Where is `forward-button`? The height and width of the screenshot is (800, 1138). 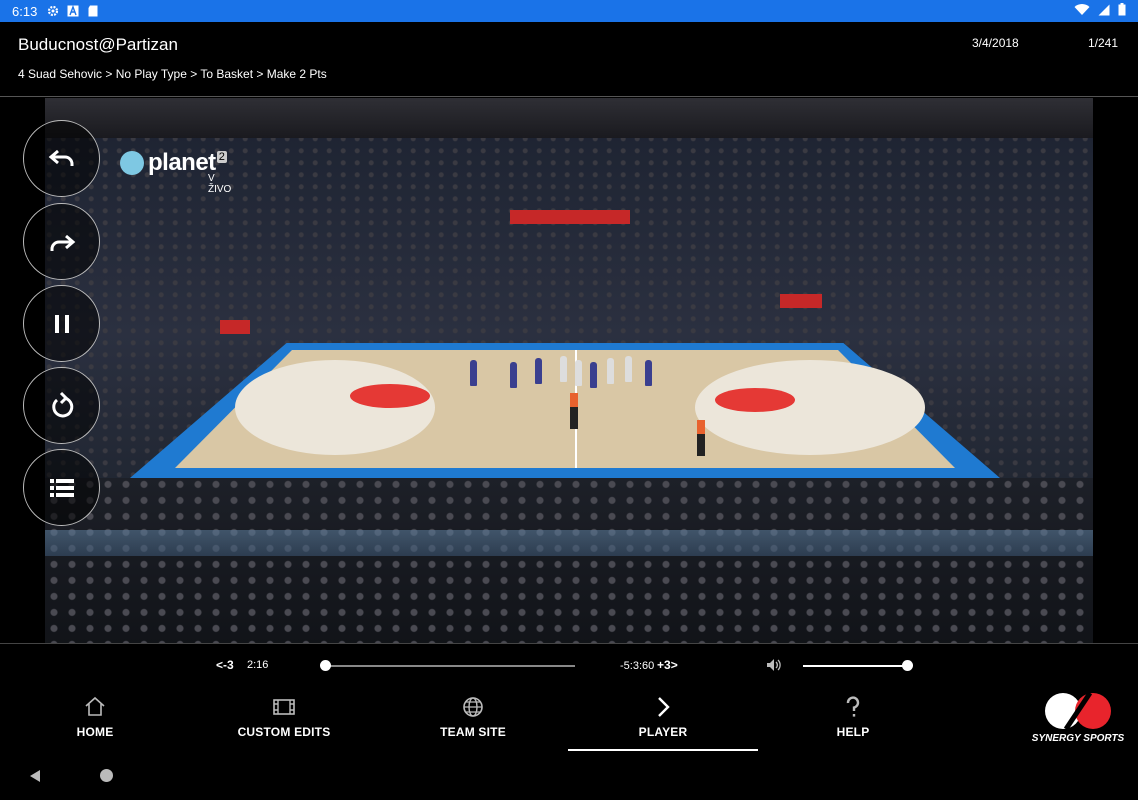 forward-button is located at coordinates (61, 241).